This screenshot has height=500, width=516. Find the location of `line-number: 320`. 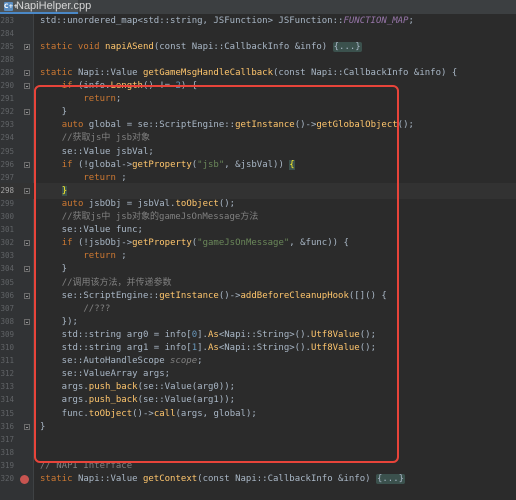

line-number: 320 is located at coordinates (7, 478).